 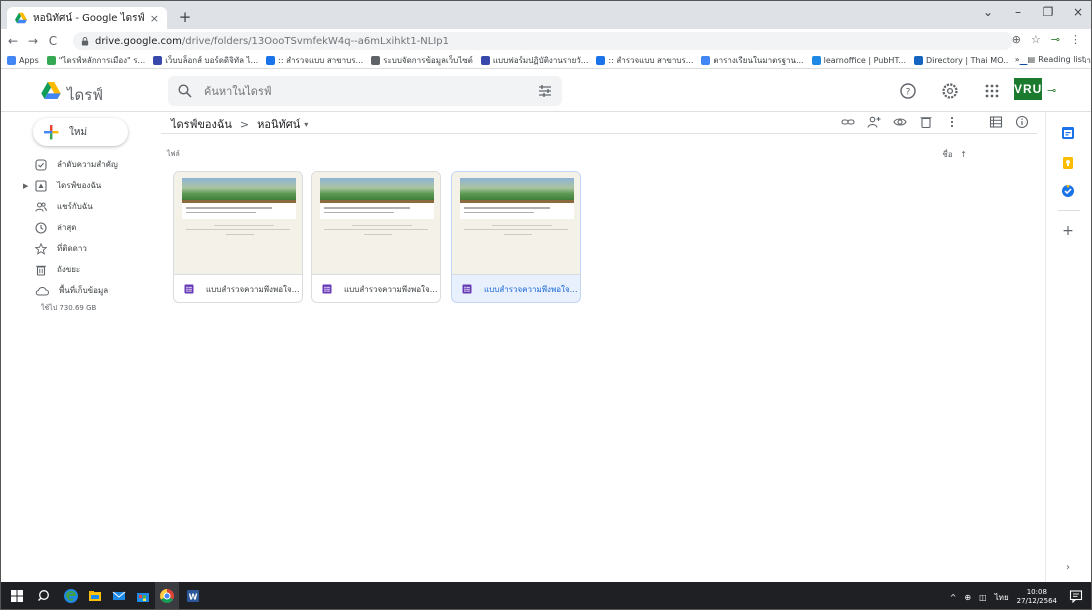 I want to click on add-addon-icon: +, so click(x=1068, y=231).